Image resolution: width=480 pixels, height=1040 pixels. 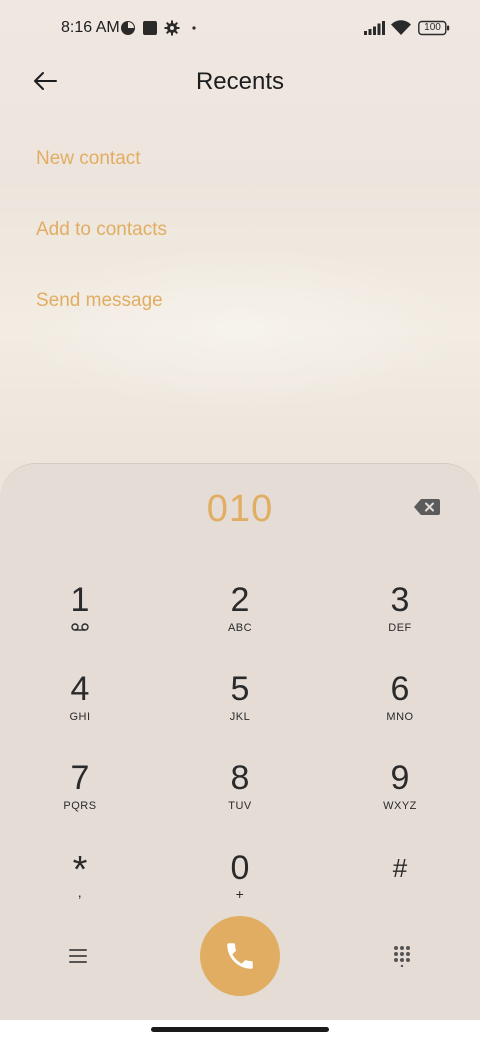 I want to click on key-5: 5 JKL, so click(x=240, y=711).